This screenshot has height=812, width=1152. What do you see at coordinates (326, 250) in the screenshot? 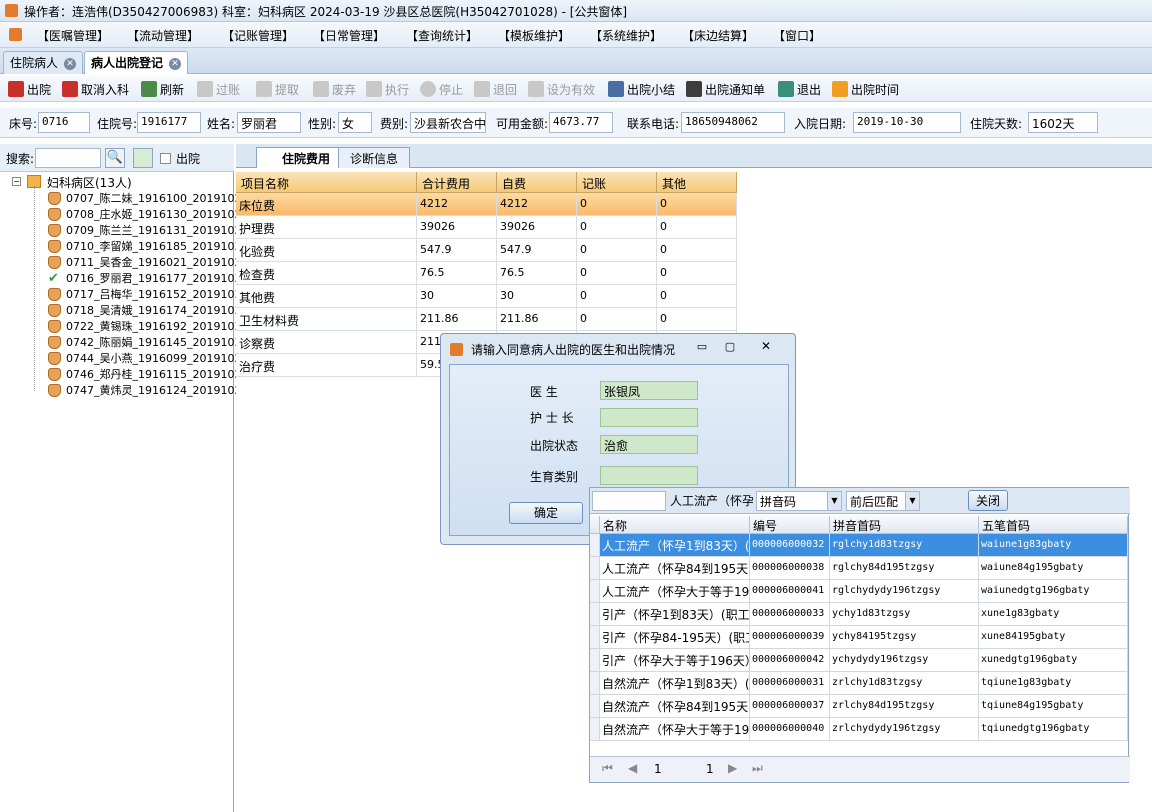
I see `fee-item-name: 化验费` at bounding box center [326, 250].